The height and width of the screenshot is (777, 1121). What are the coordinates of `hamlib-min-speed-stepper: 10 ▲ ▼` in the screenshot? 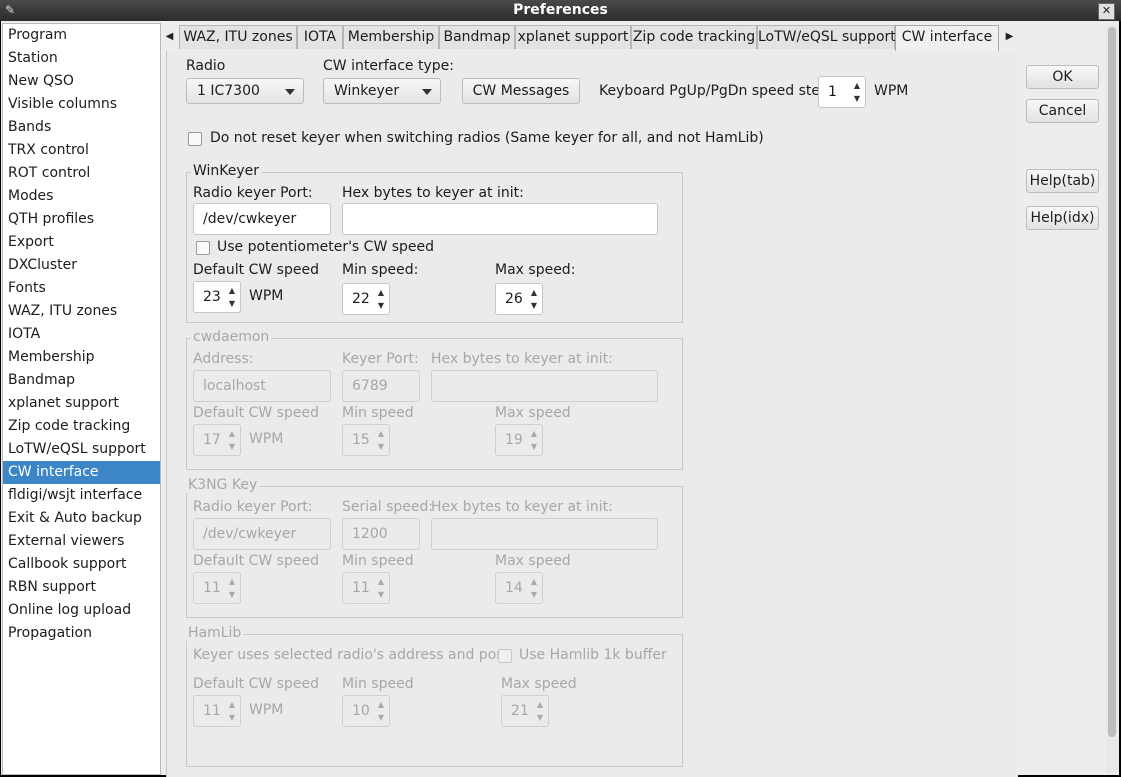 It's located at (366, 711).